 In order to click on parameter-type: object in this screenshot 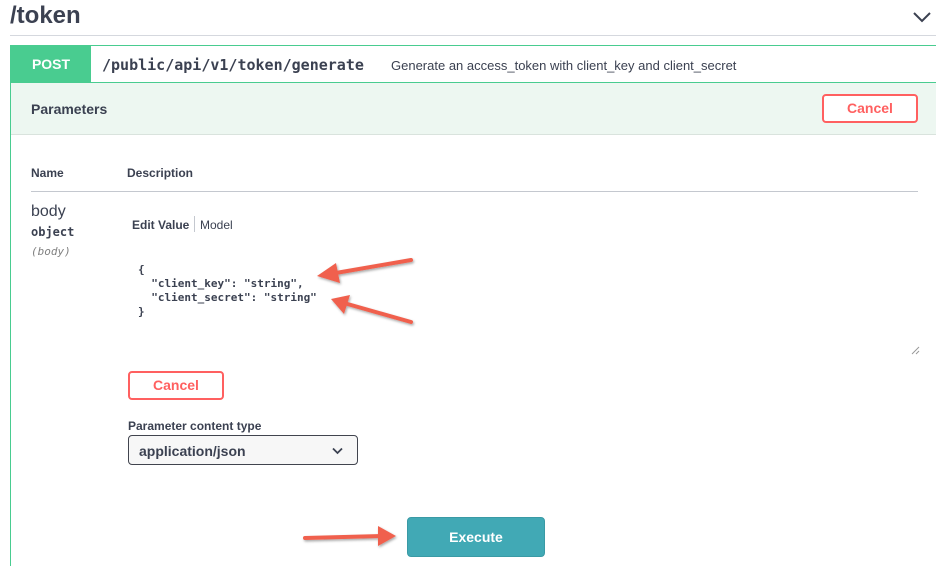, I will do `click(53, 232)`.